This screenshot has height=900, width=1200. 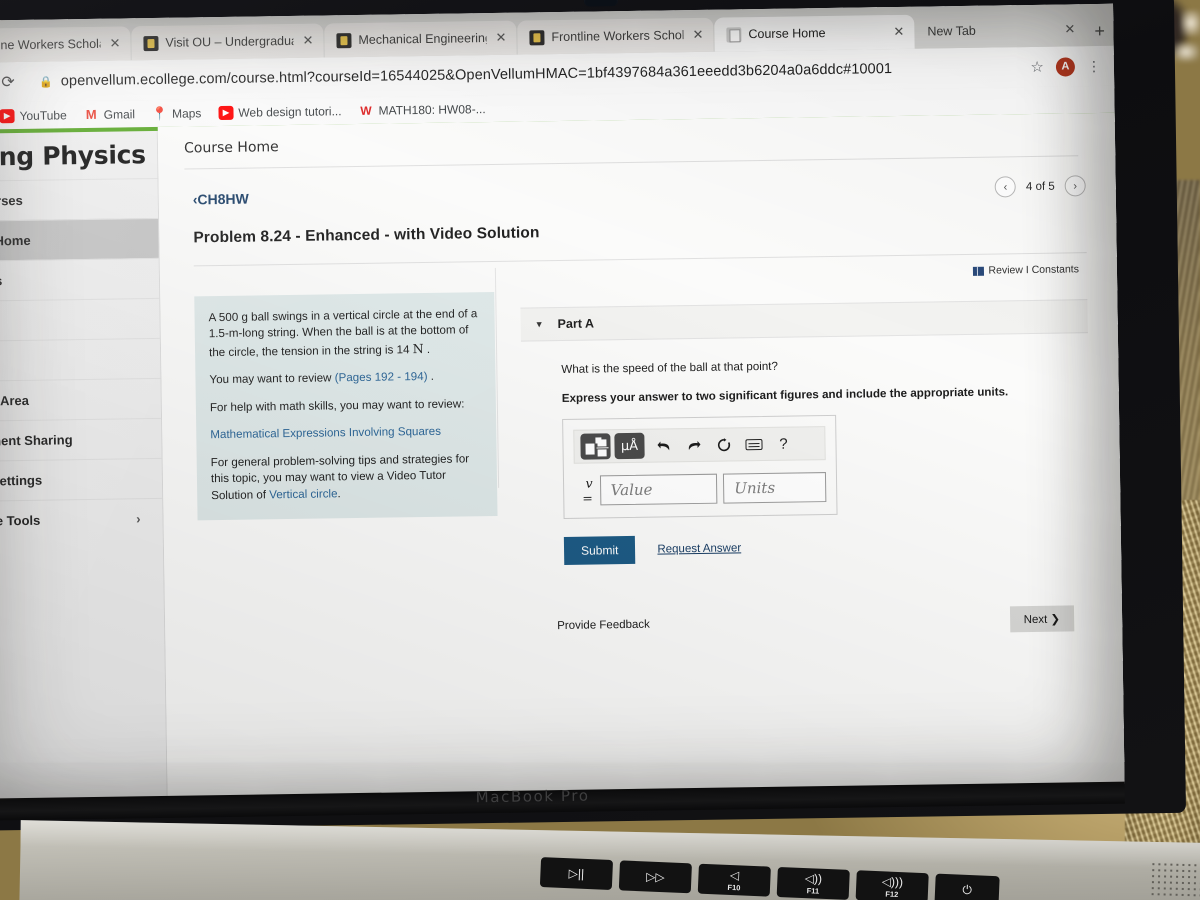 What do you see at coordinates (80, 279) in the screenshot?
I see `sidebar-item-syllabus: abus` at bounding box center [80, 279].